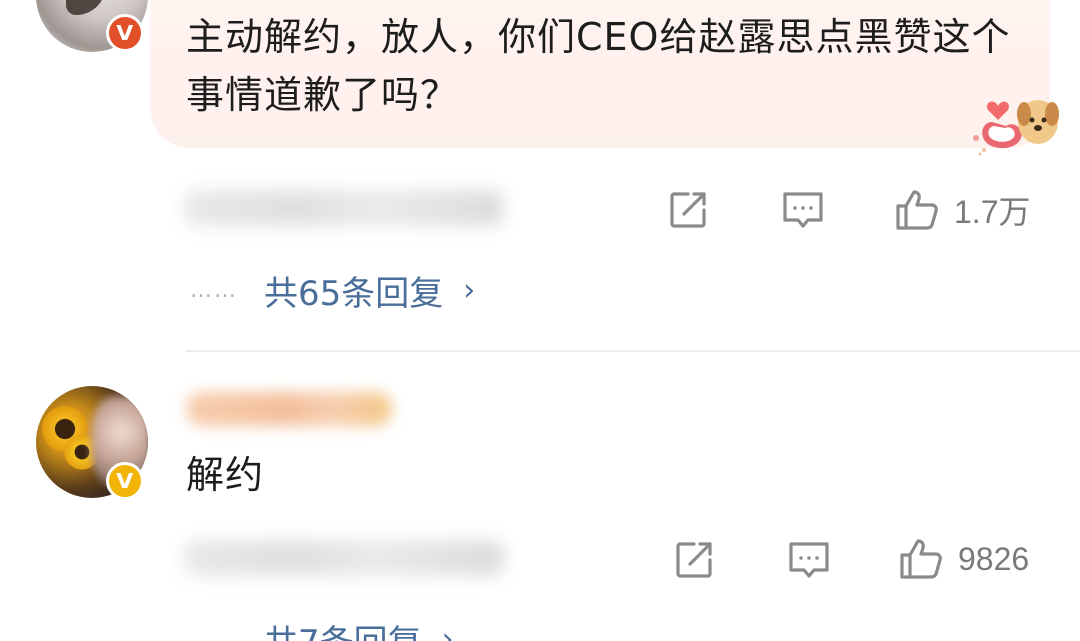  Describe the element at coordinates (289, 409) in the screenshot. I see `blurred-nickname` at that location.